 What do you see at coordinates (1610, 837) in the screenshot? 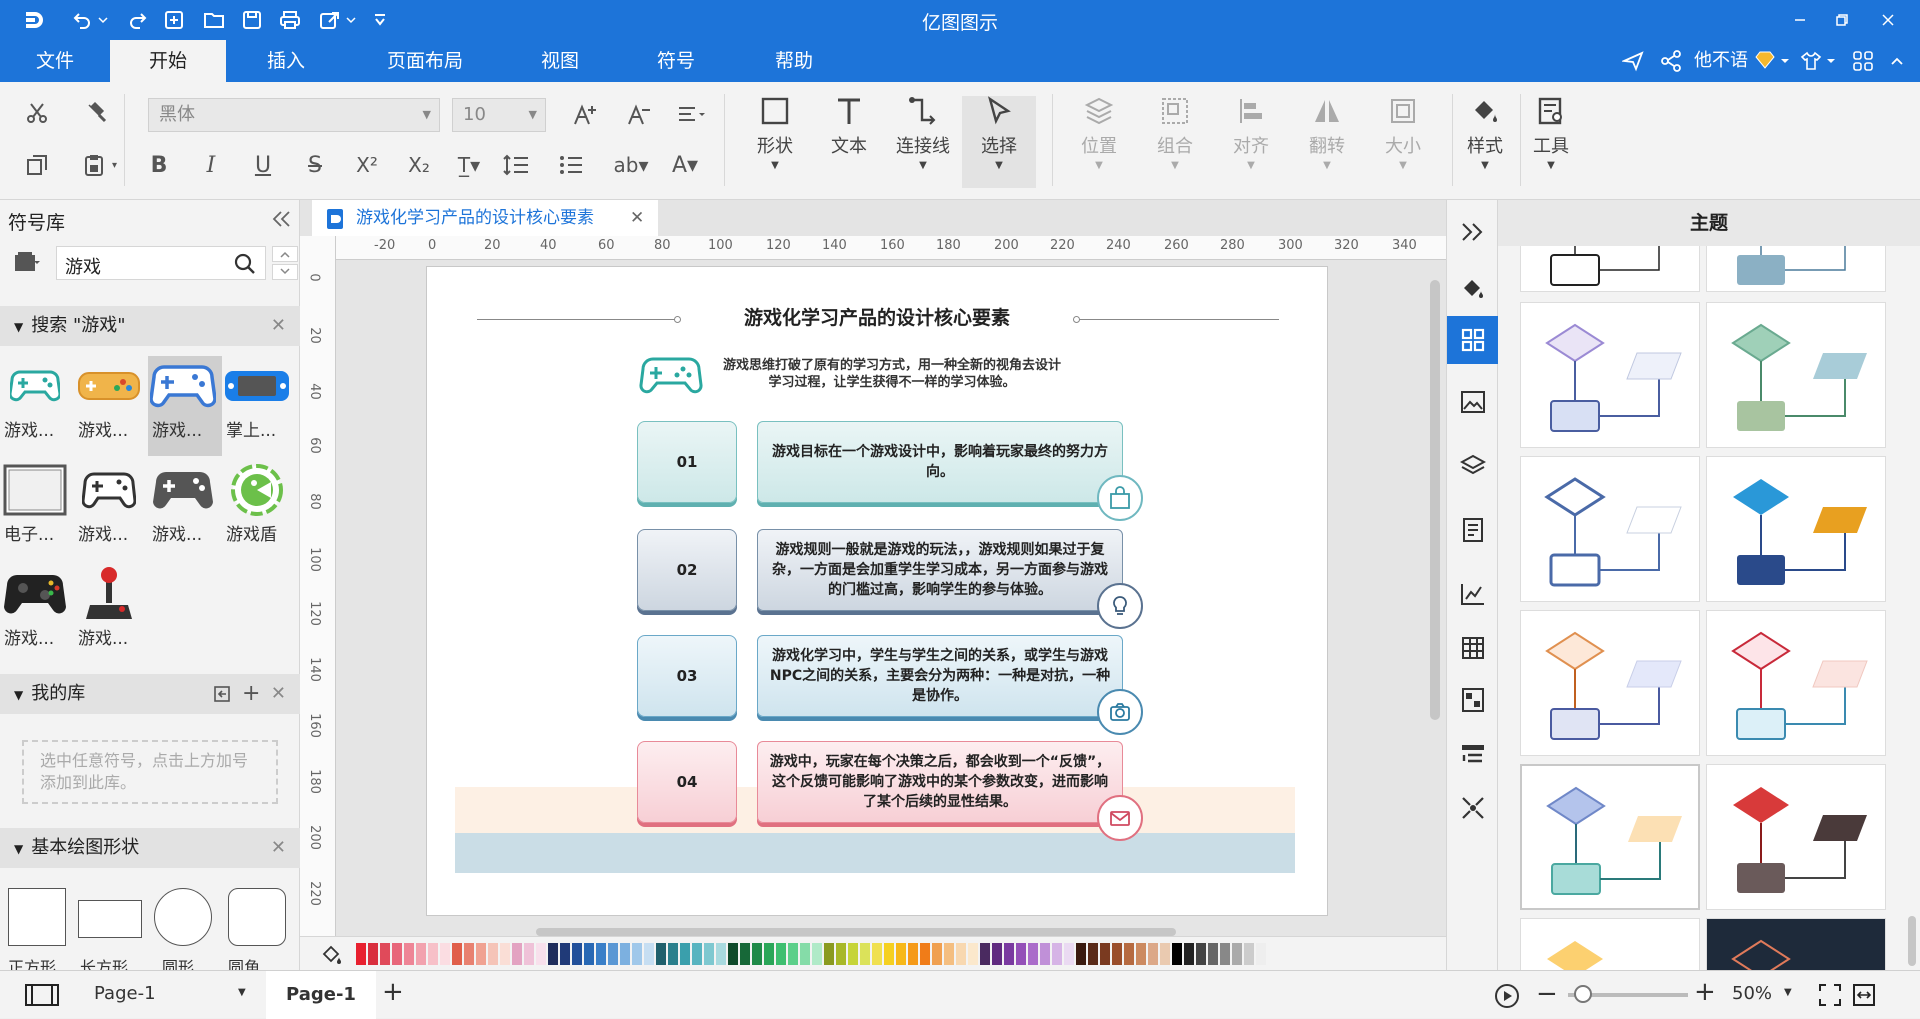
I see `theme-card-selected` at bounding box center [1610, 837].